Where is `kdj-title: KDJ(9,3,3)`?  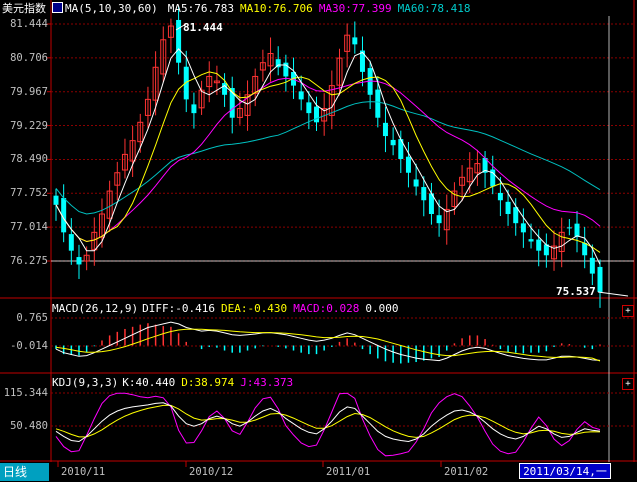 kdj-title: KDJ(9,3,3) is located at coordinates (85, 382).